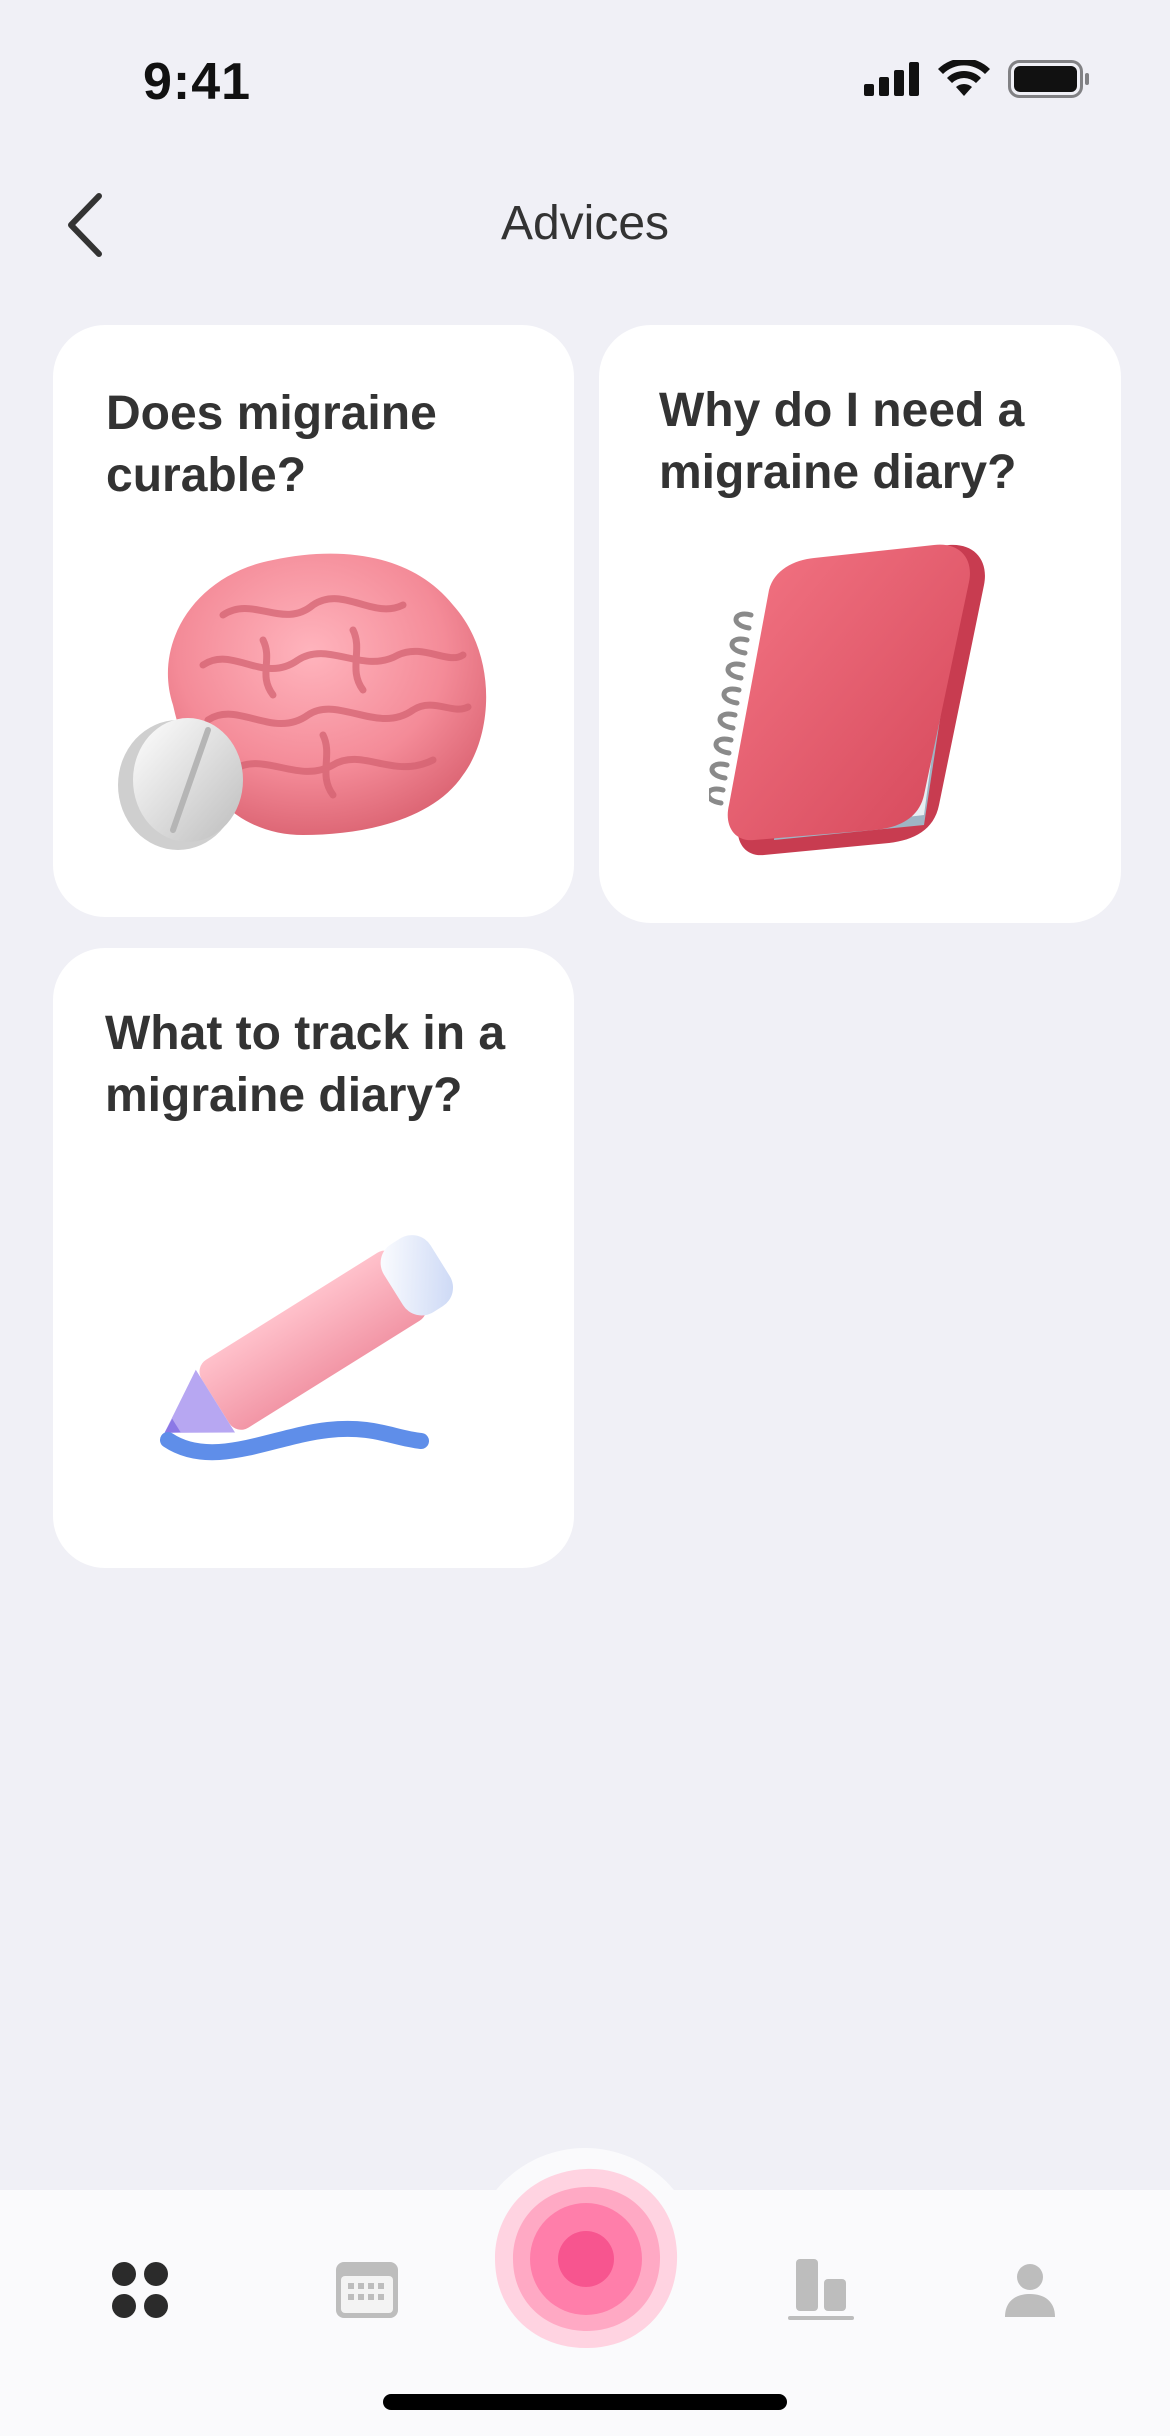 Image resolution: width=1170 pixels, height=2436 pixels. What do you see at coordinates (305, 1064) in the screenshot?
I see `card-title: What to track in a migraine diary?` at bounding box center [305, 1064].